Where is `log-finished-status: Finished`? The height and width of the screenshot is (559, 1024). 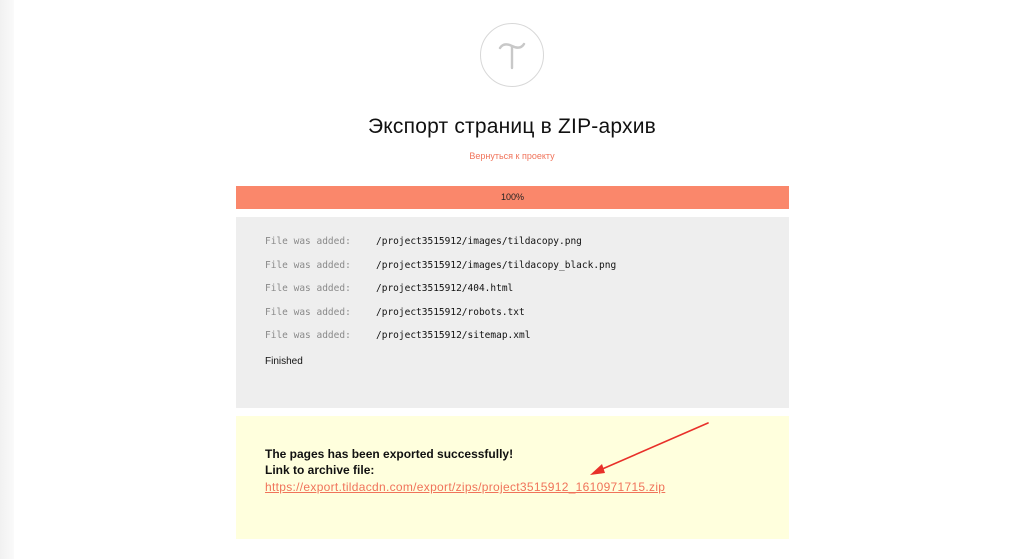
log-finished-status: Finished is located at coordinates (284, 361).